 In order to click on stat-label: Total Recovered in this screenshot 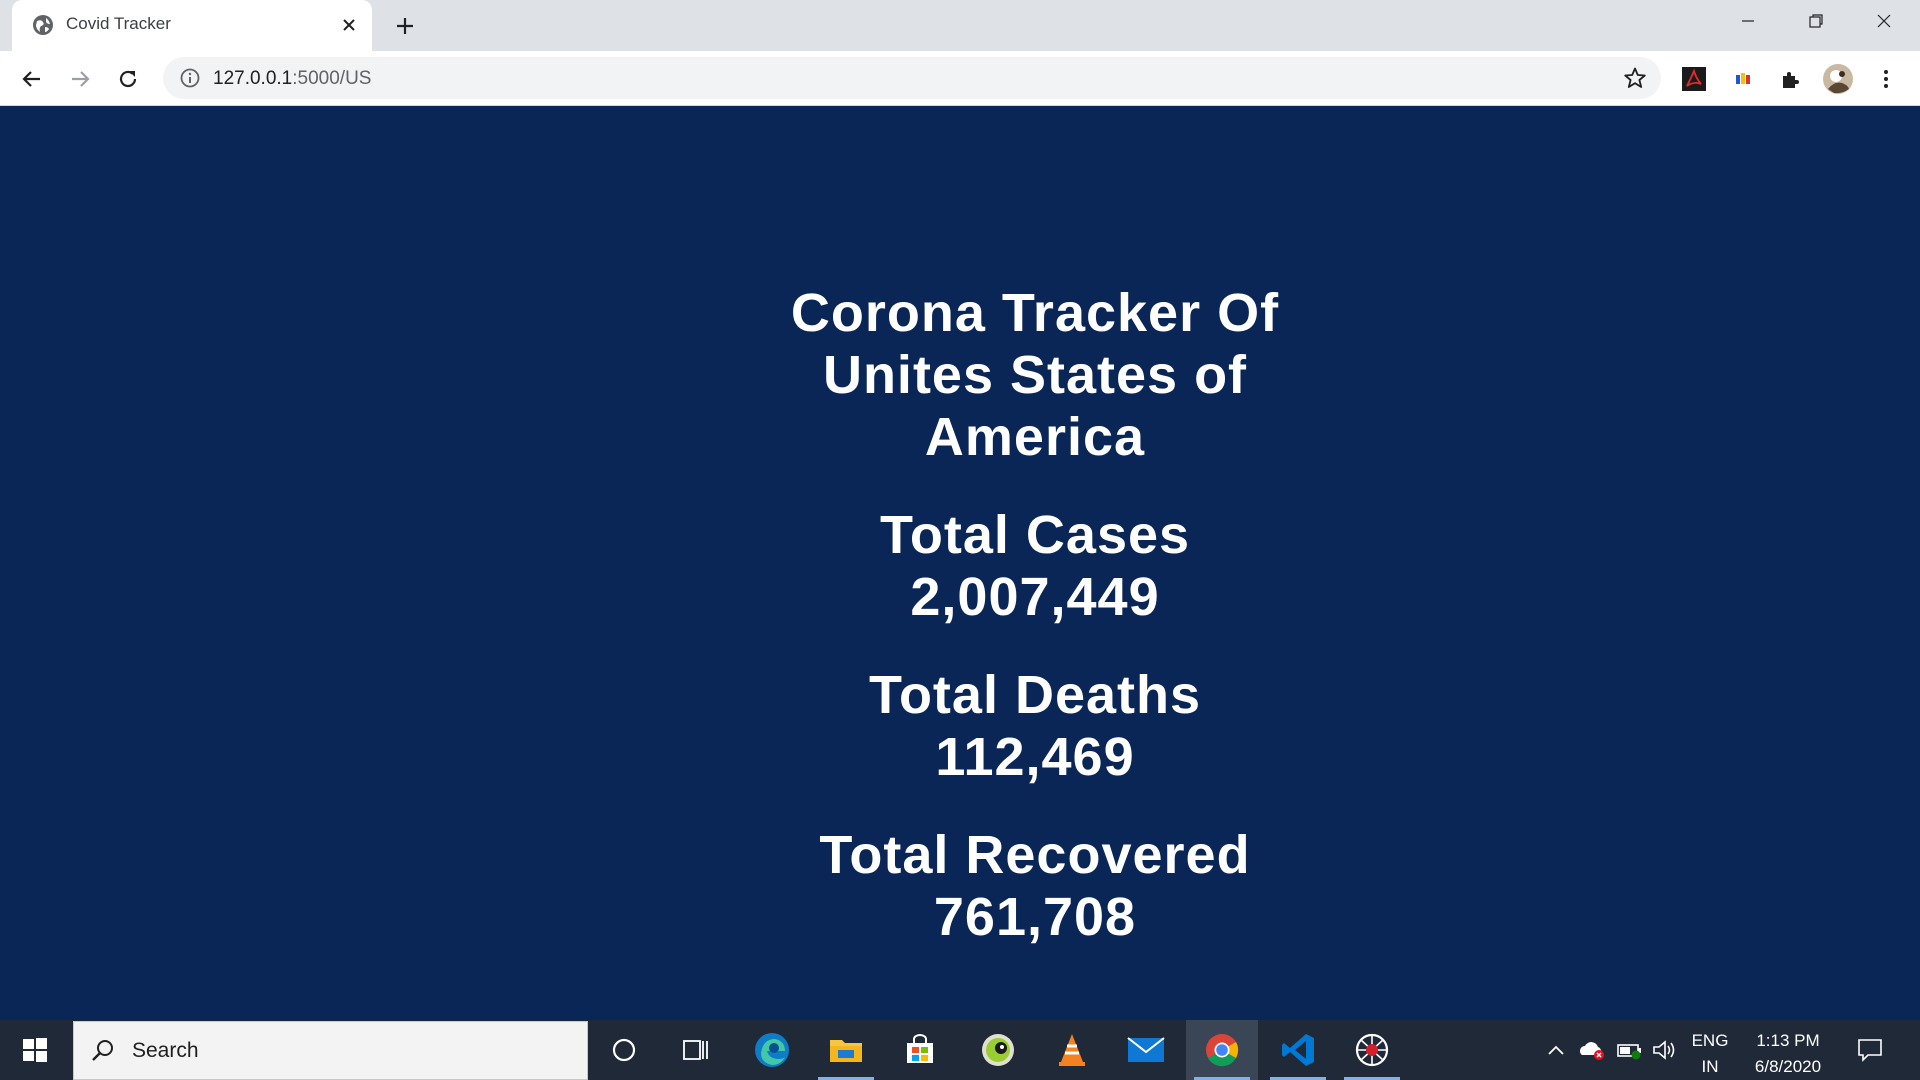, I will do `click(1035, 855)`.